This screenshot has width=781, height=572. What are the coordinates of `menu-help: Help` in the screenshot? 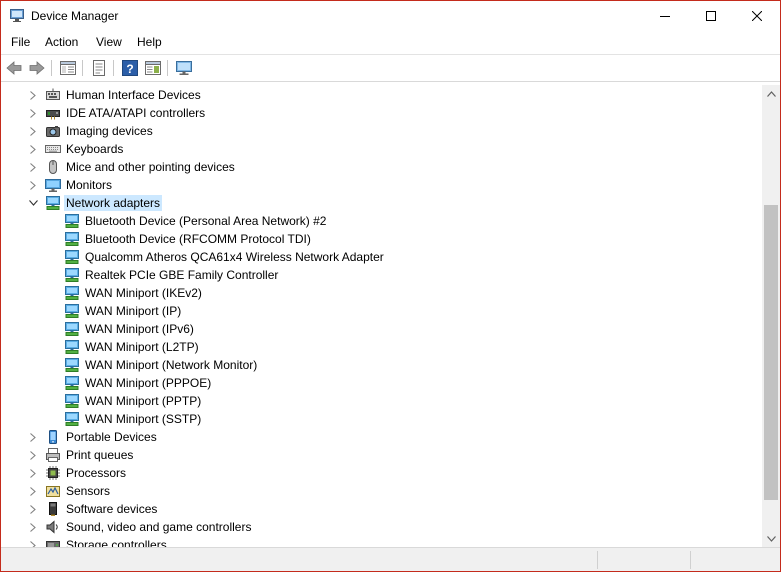 It's located at (149, 42).